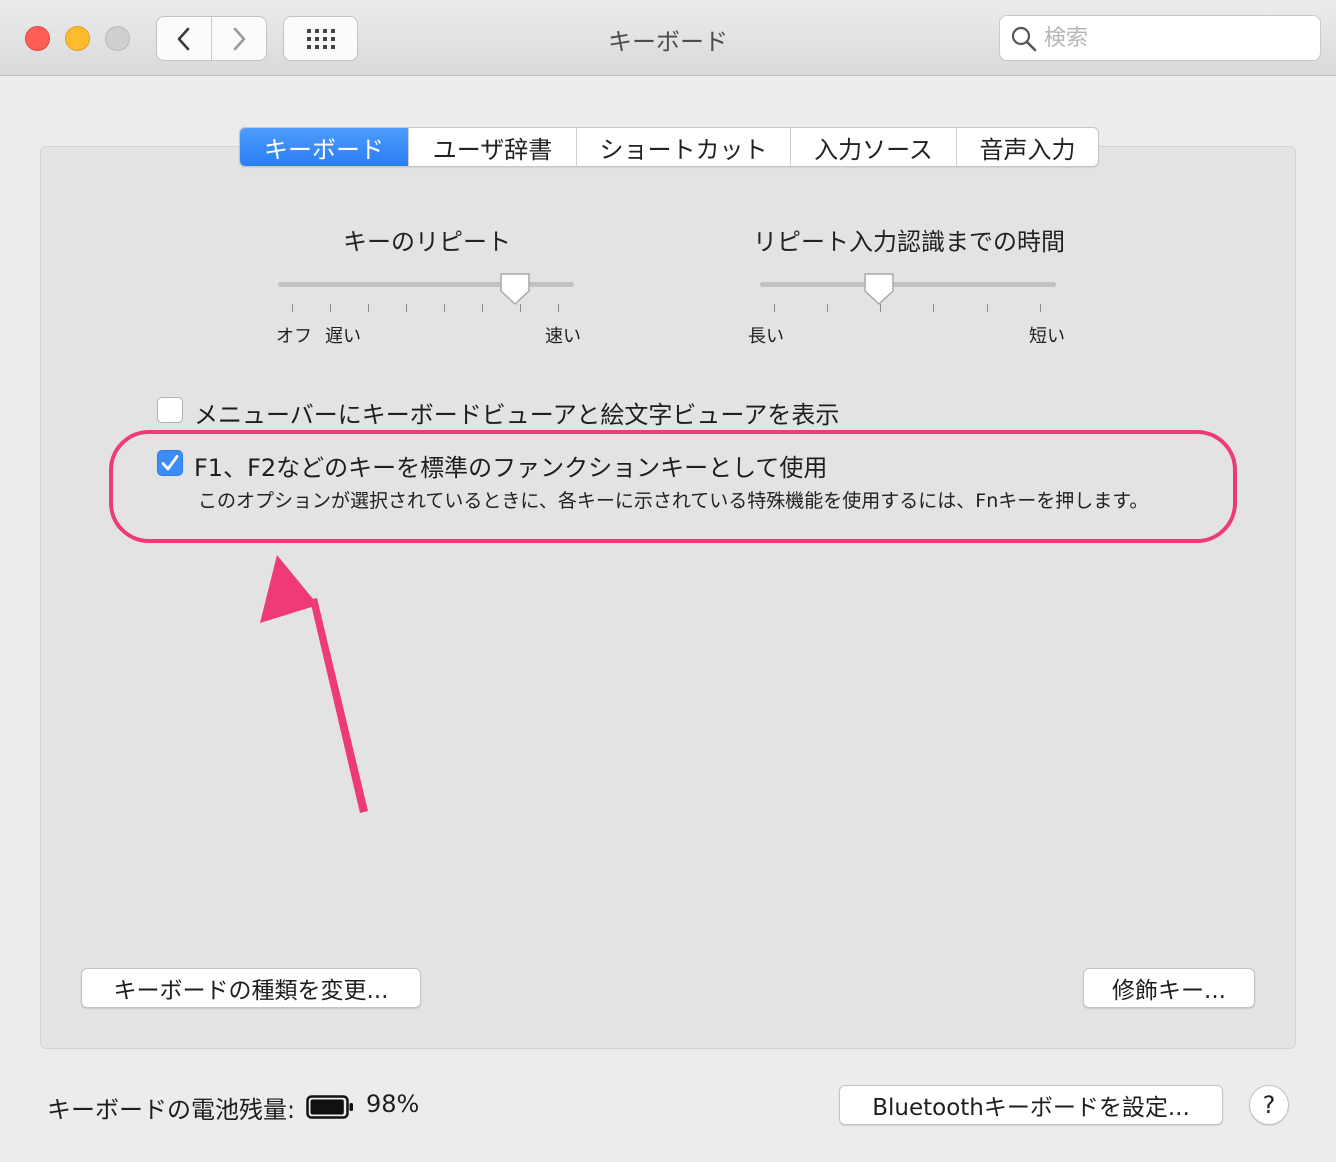 This screenshot has width=1336, height=1162. What do you see at coordinates (873, 147) in the screenshot?
I see `tab-input-sources: 入力ソース` at bounding box center [873, 147].